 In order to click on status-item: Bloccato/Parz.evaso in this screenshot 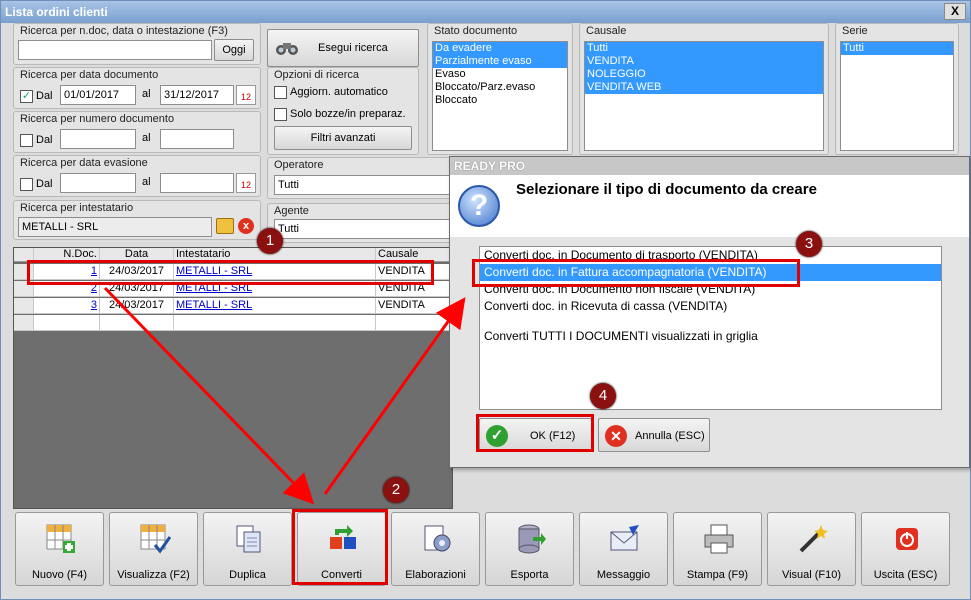, I will do `click(500, 87)`.